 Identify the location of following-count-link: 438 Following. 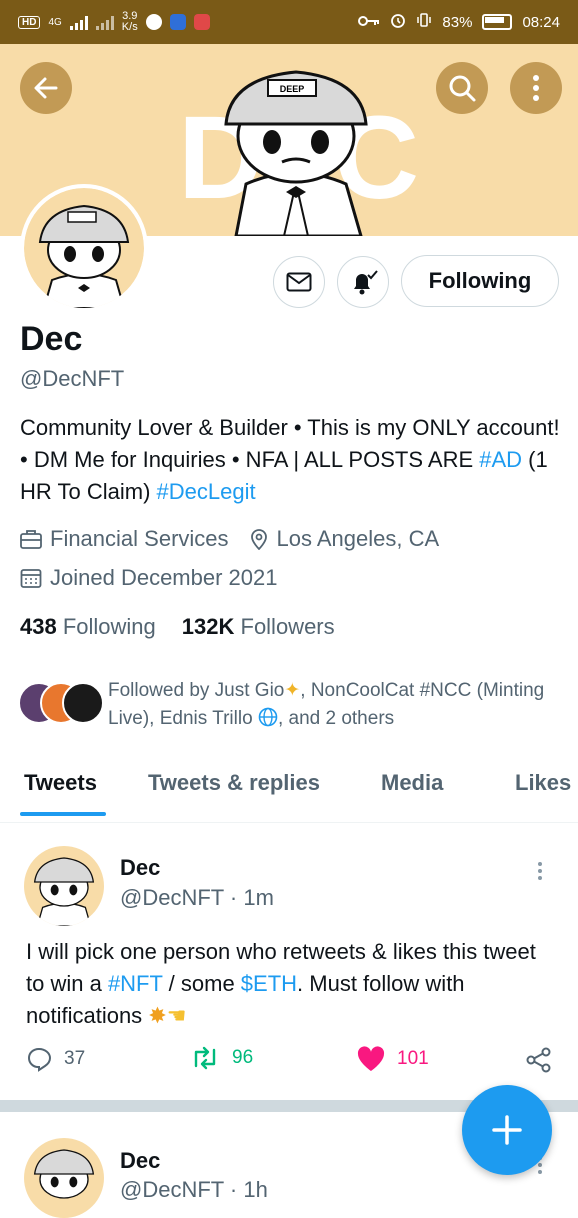
(88, 627).